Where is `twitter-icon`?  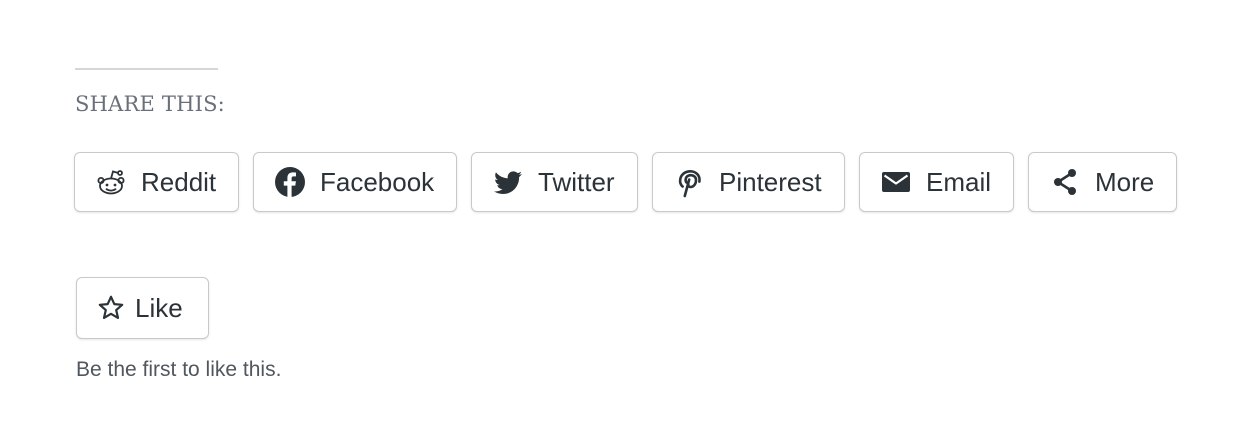 twitter-icon is located at coordinates (508, 182).